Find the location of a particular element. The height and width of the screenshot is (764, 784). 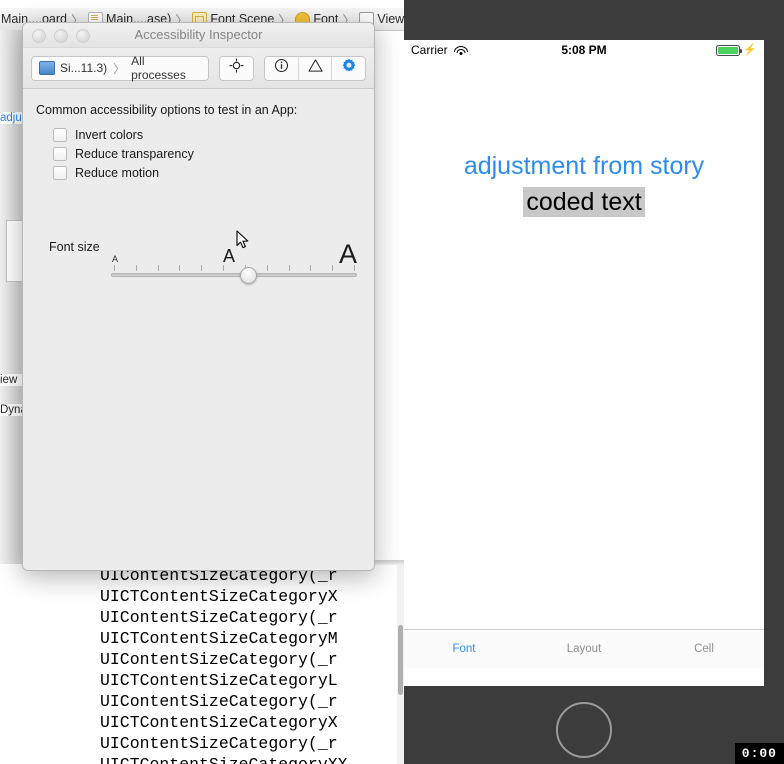

inspector-mode-group is located at coordinates (315, 68).